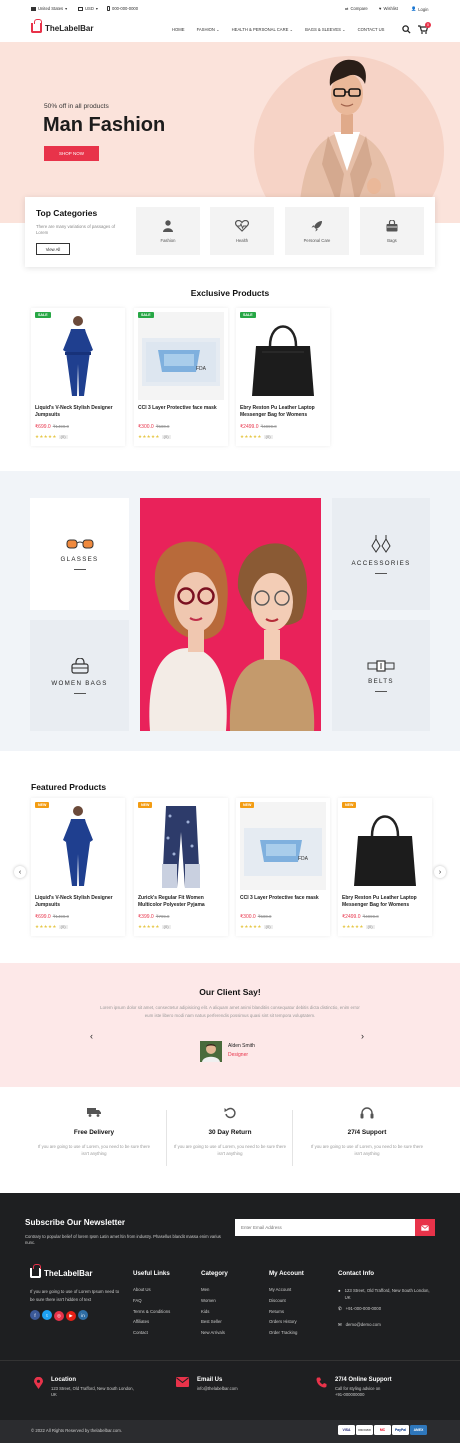 Image resolution: width=460 pixels, height=1443 pixels. What do you see at coordinates (79, 675) in the screenshot?
I see `women-bags-tile: WOMEN BAGS` at bounding box center [79, 675].